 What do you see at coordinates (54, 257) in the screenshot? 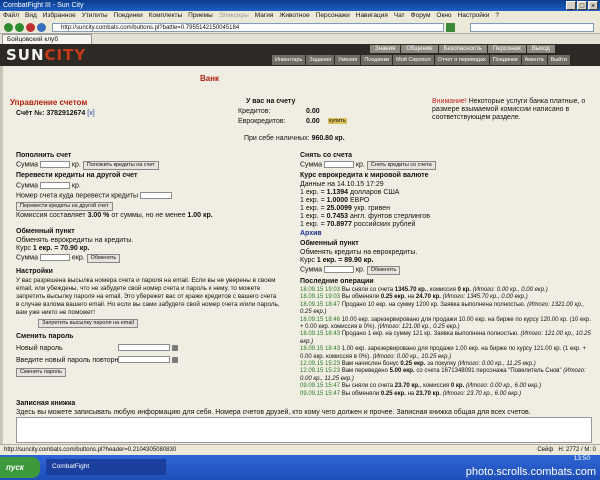
I see `exchange1-amount-input` at bounding box center [54, 257].